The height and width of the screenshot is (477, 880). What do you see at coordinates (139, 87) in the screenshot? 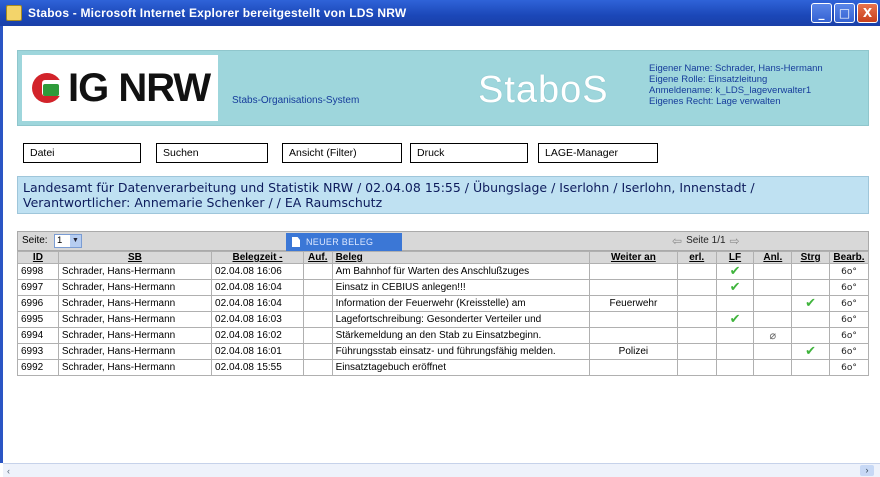
I see `logo-text: IG NRW` at bounding box center [139, 87].